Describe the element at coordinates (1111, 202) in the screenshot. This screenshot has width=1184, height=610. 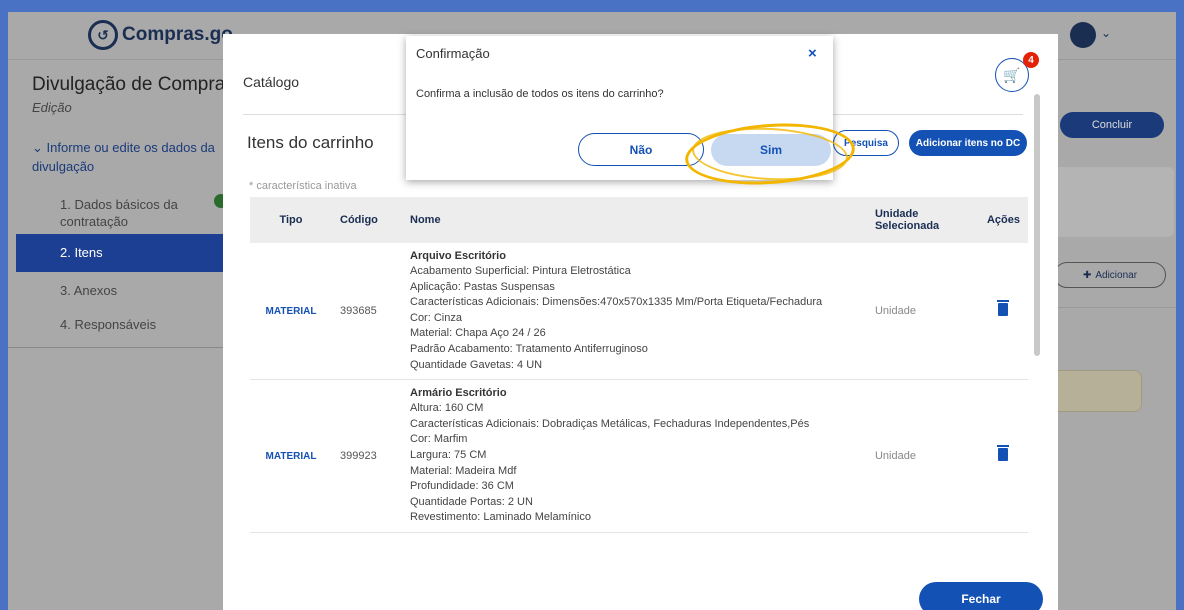
I see `info-card` at that location.